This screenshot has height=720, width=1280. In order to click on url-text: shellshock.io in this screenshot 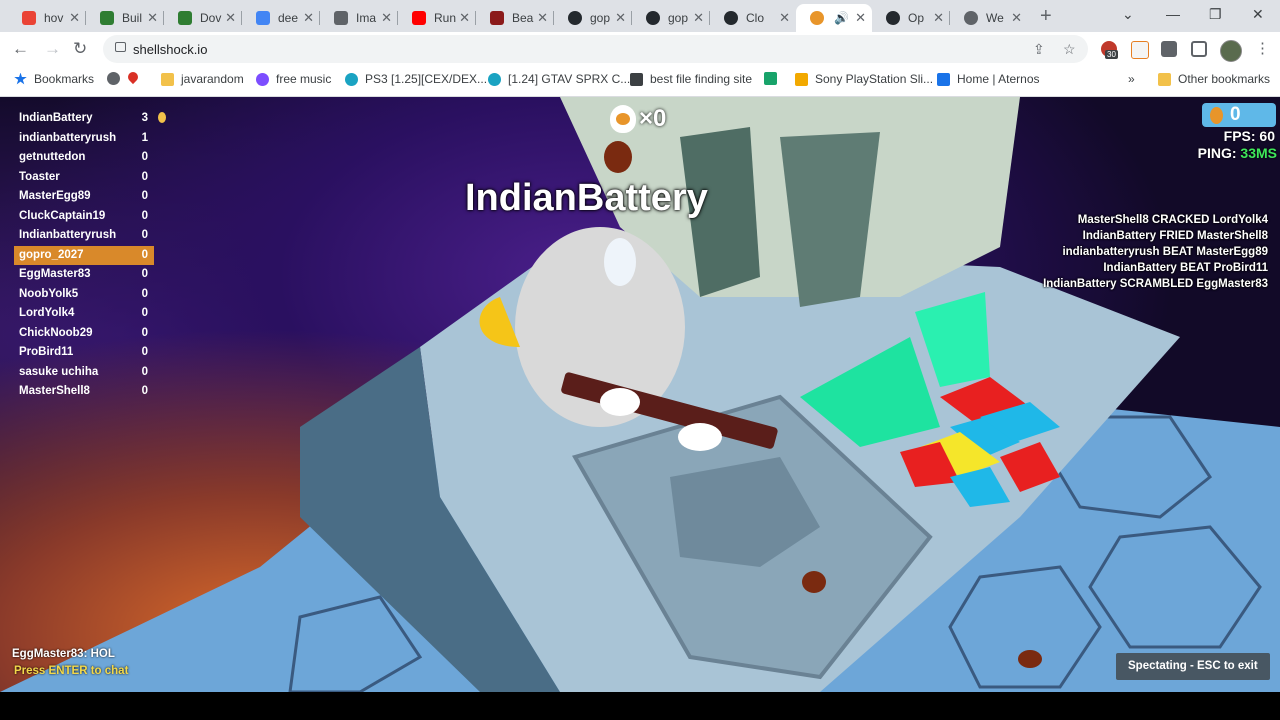, I will do `click(170, 49)`.